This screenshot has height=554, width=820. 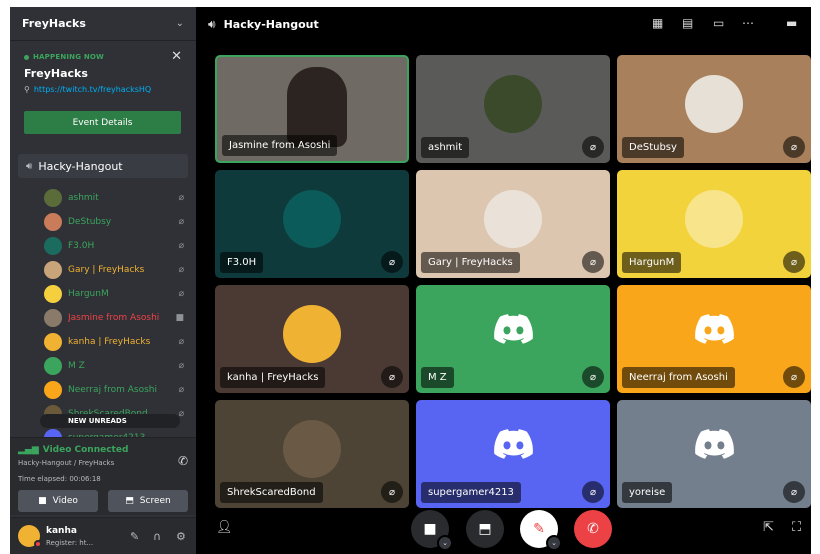 I want to click on camera-icon: ■, so click(x=430, y=529).